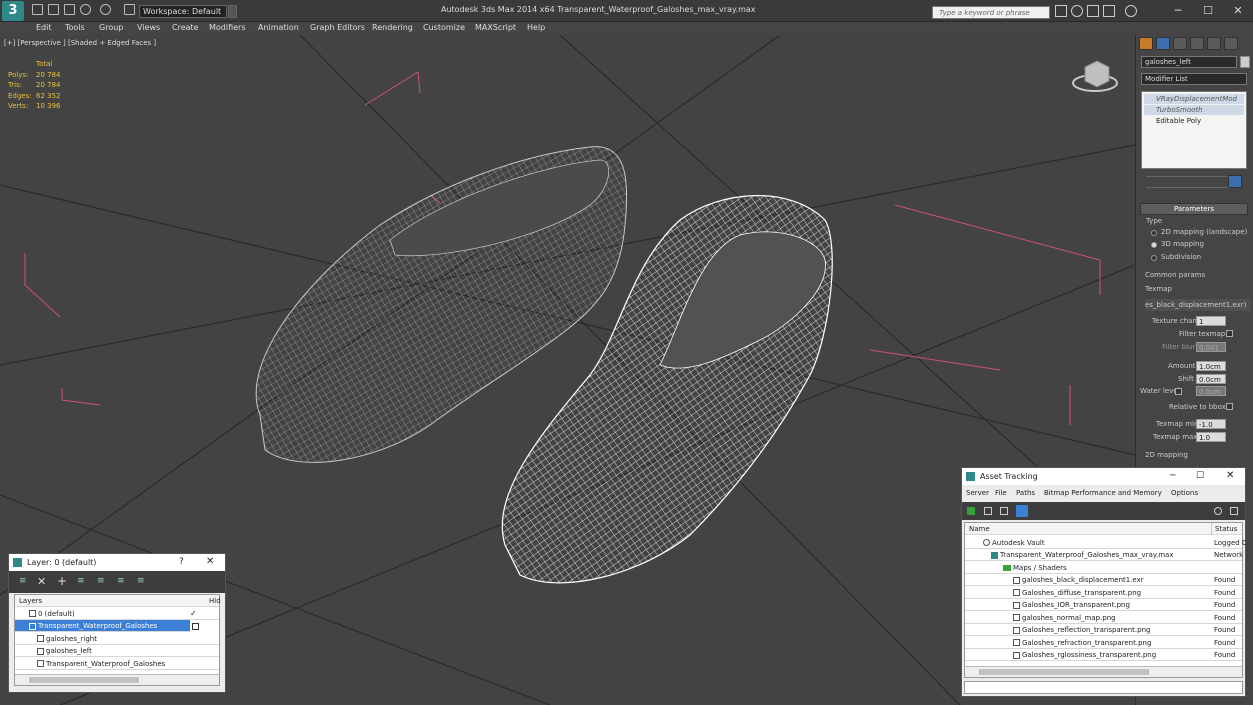  Describe the element at coordinates (1001, 493) in the screenshot. I see `asset-menu-file: File` at that location.